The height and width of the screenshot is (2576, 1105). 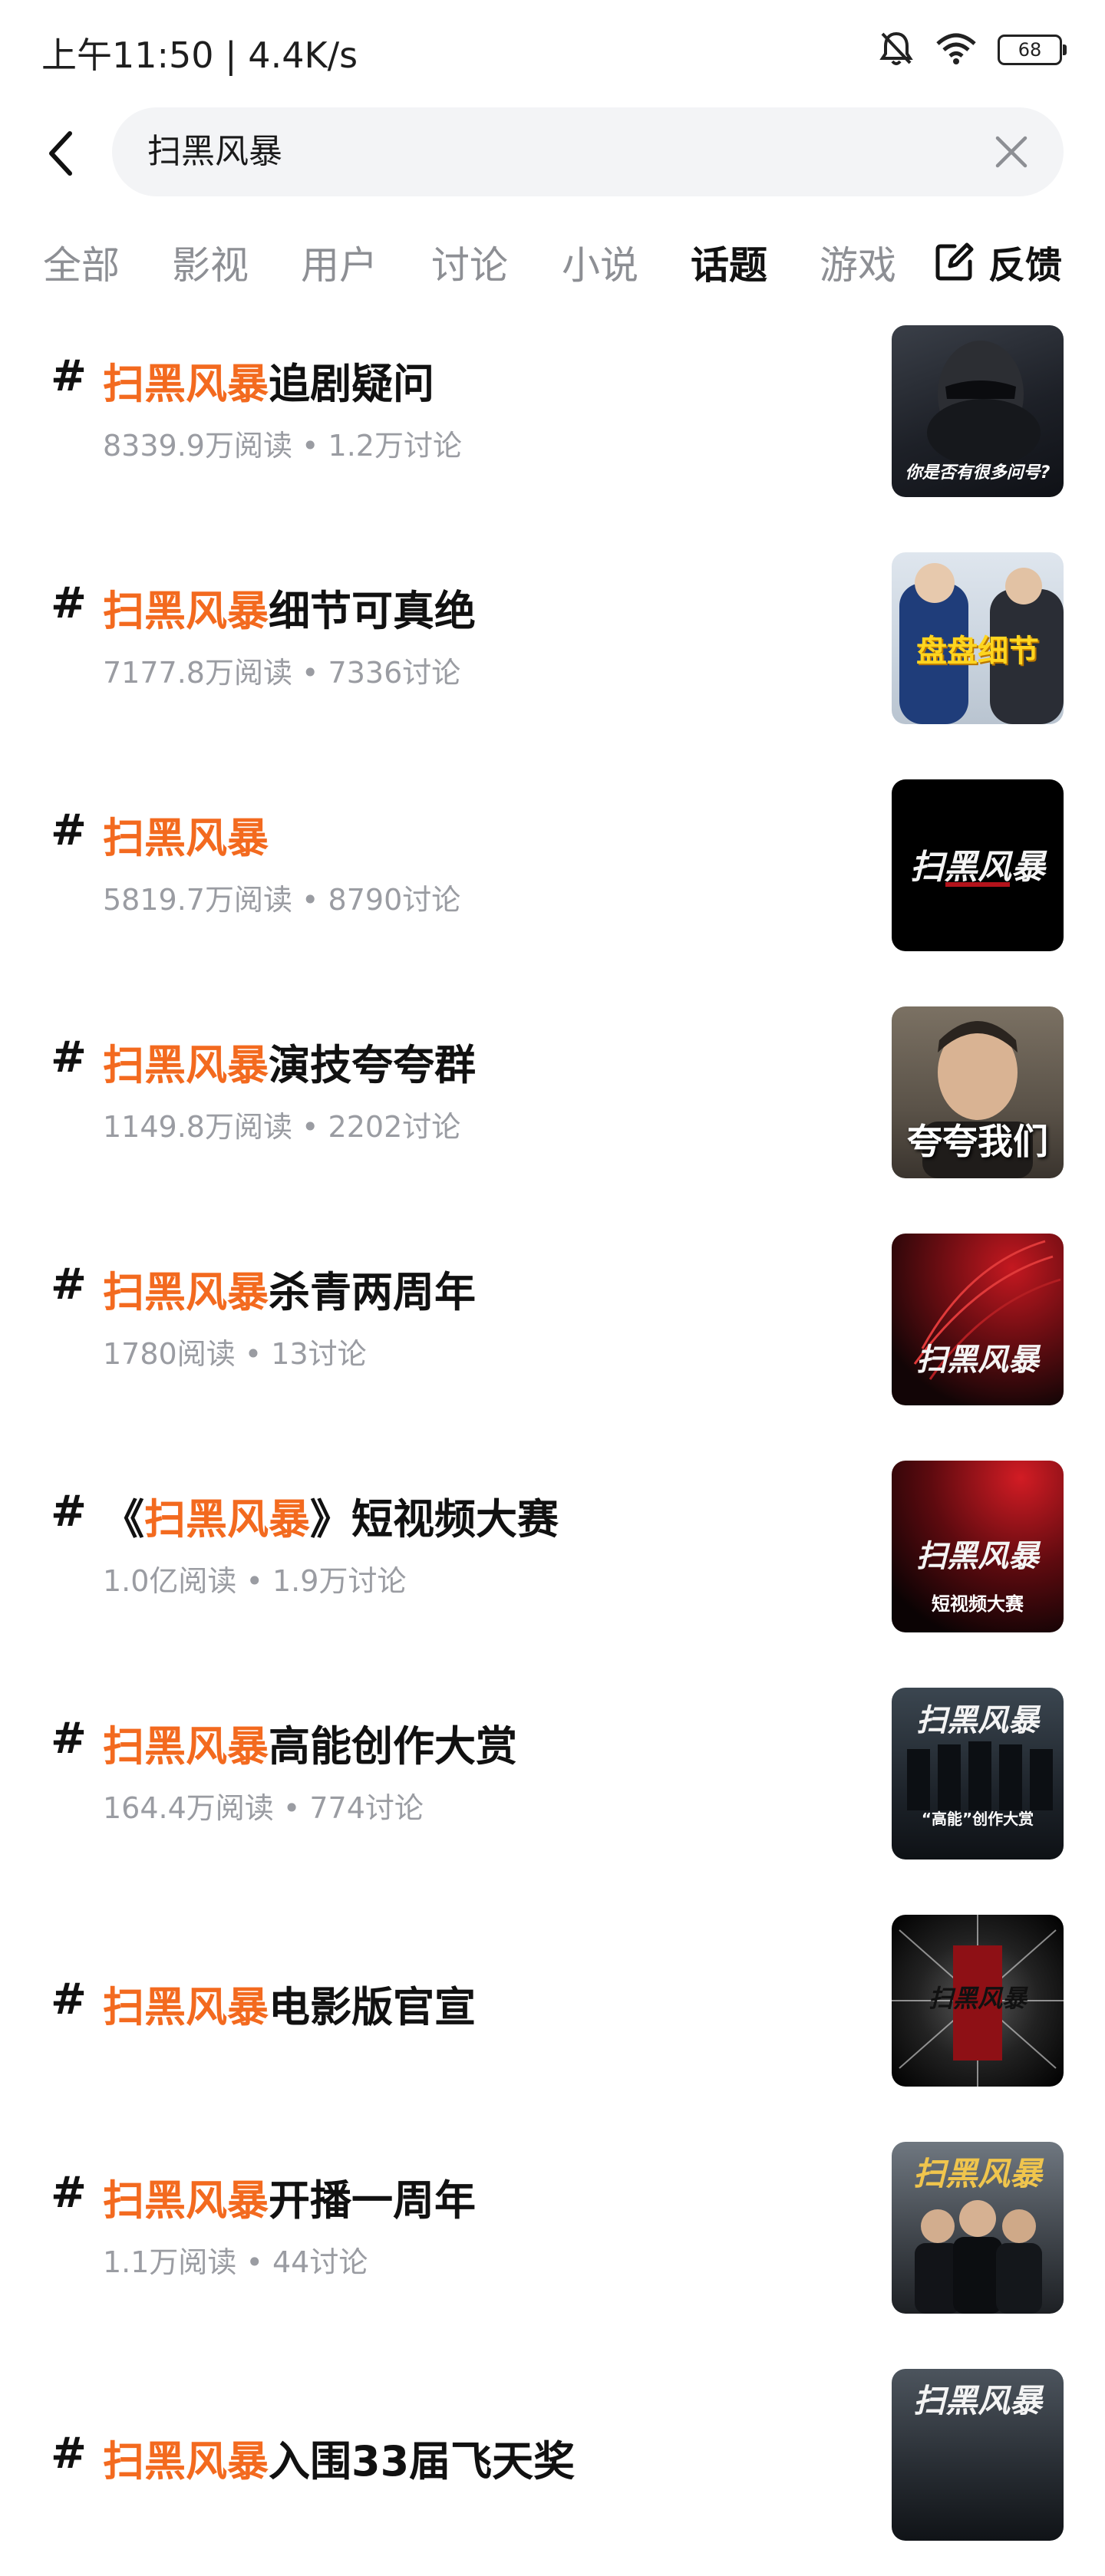 I want to click on topic-stats: 8339.9万阅读 • 1.2万讨论, so click(x=282, y=446).